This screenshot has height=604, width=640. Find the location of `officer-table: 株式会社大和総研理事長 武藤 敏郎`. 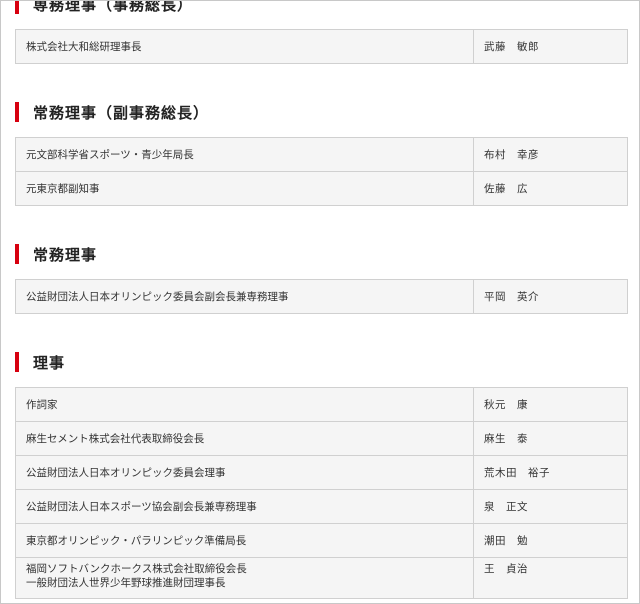

officer-table: 株式会社大和総研理事長 武藤 敏郎 is located at coordinates (321, 46).